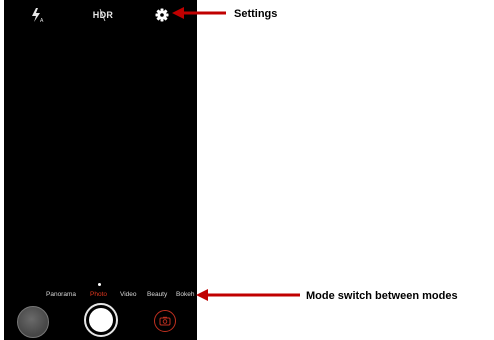 This screenshot has width=494, height=340. I want to click on mode-photo: Photo, so click(98, 294).